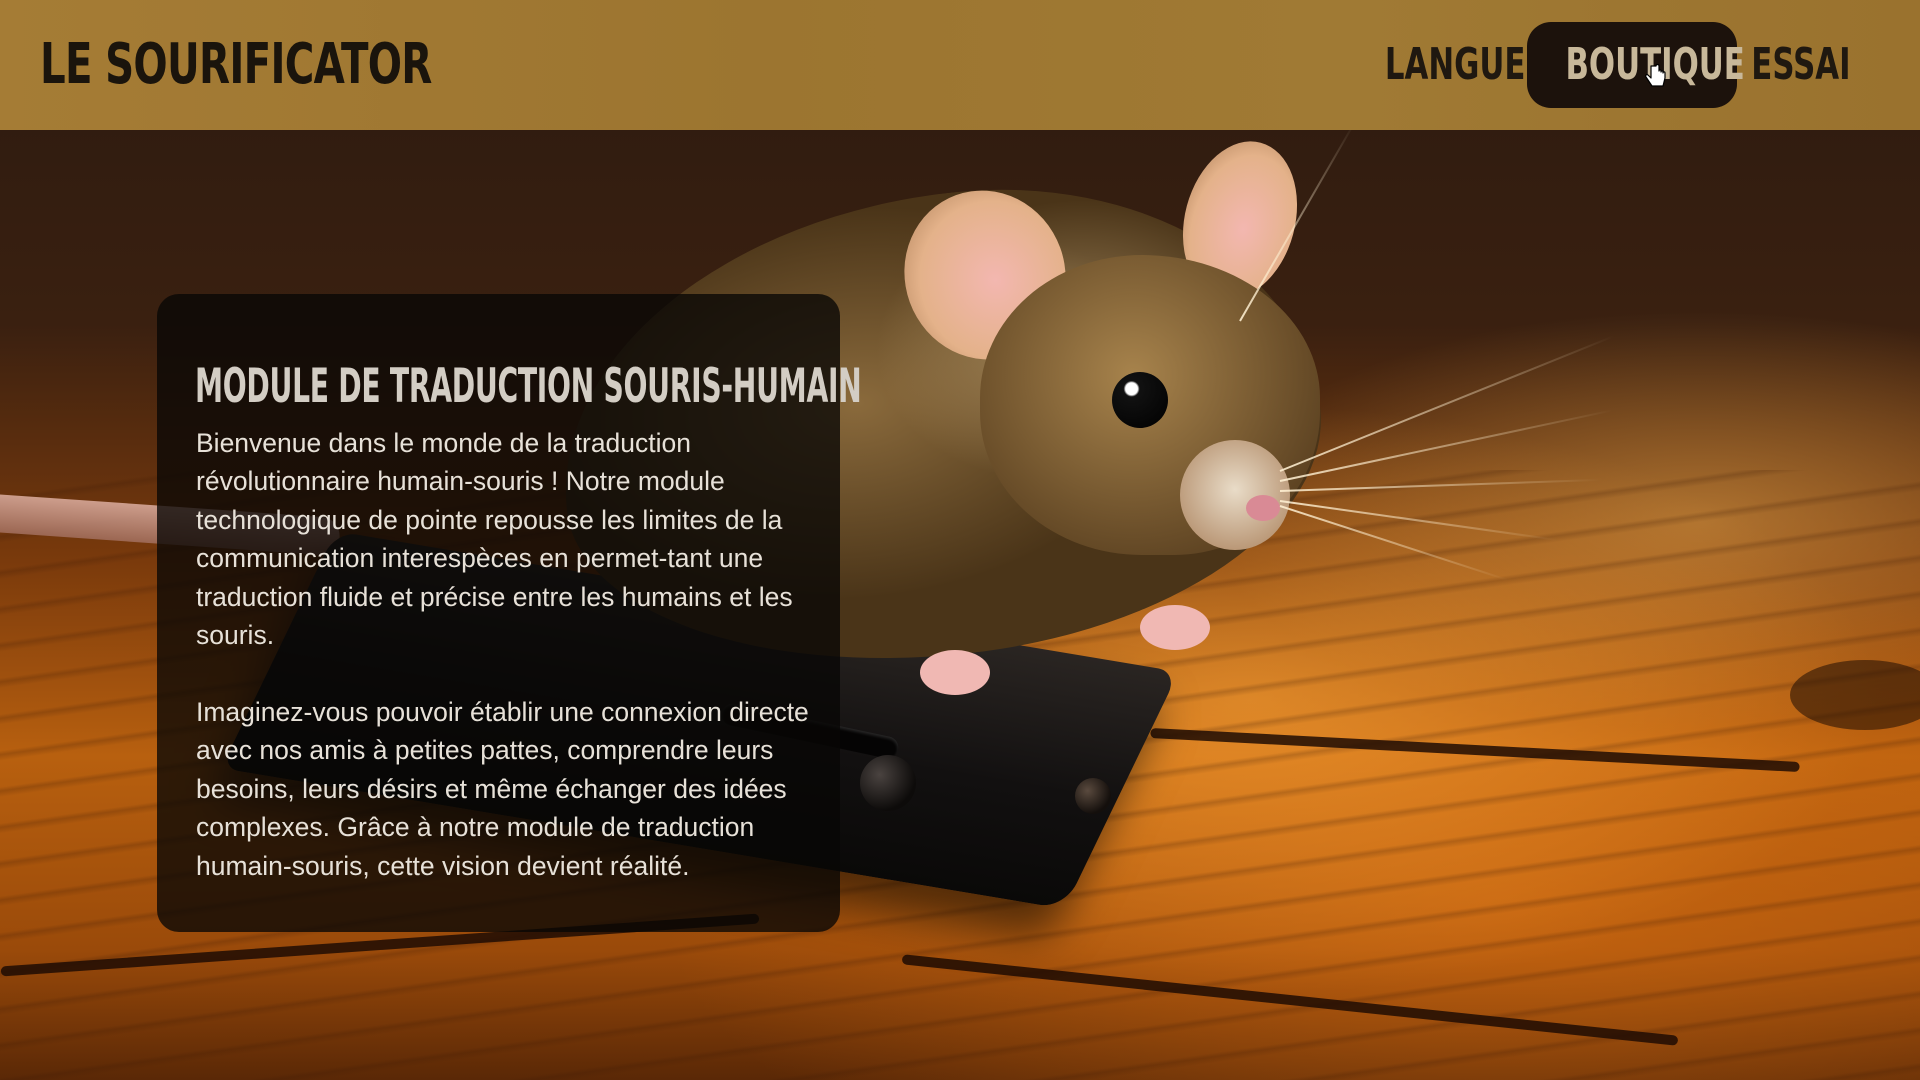  What do you see at coordinates (1447, 403) in the screenshot?
I see `mouse-whisker` at bounding box center [1447, 403].